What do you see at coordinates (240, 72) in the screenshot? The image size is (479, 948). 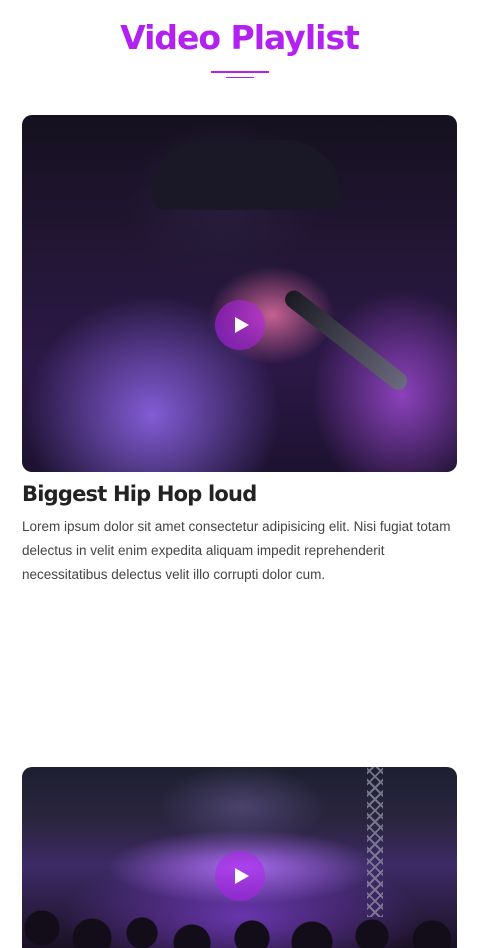 I see `title-underline` at bounding box center [240, 72].